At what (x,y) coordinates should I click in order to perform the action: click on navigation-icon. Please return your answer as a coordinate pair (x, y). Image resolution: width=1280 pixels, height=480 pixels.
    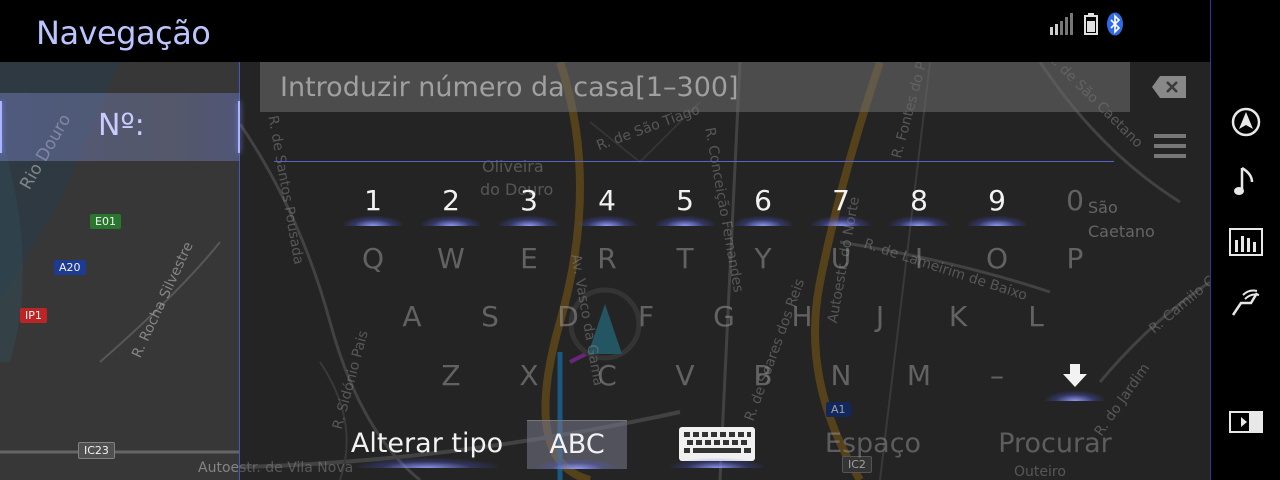
    Looking at the image, I should click on (1246, 122).